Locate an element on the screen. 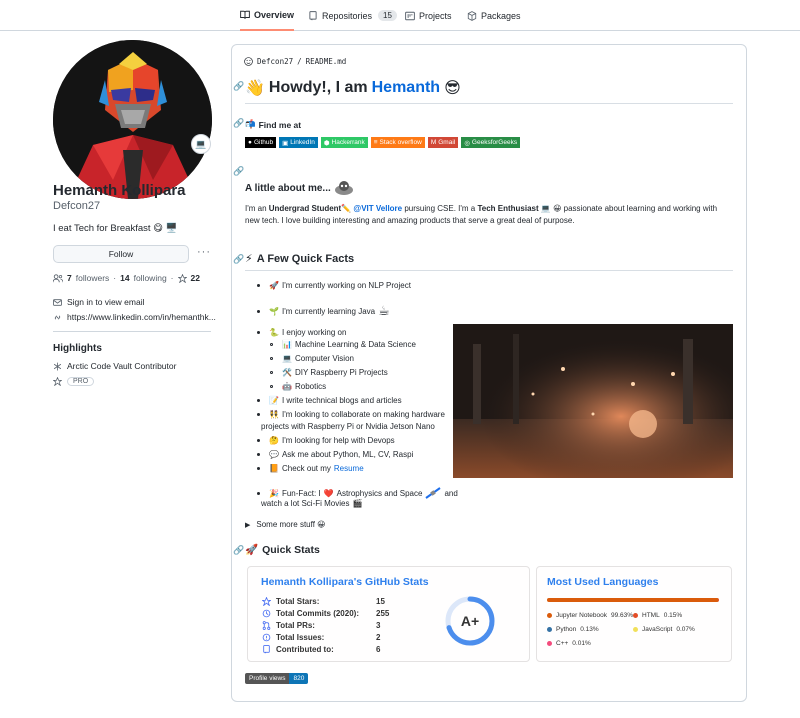 The image size is (800, 718). star-icon is located at coordinates (182, 278).